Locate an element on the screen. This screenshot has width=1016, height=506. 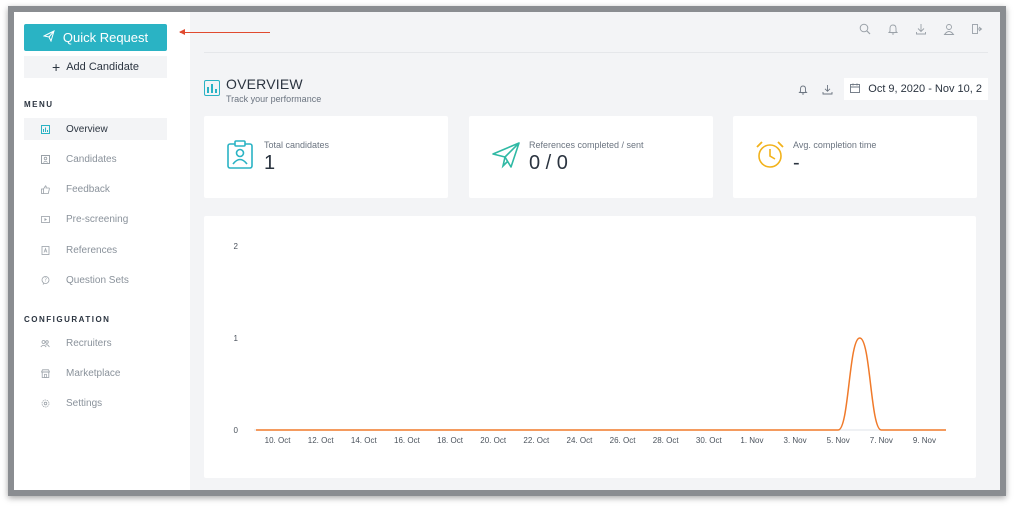
sidebar-item-label: Candidates is located at coordinates (91, 159).